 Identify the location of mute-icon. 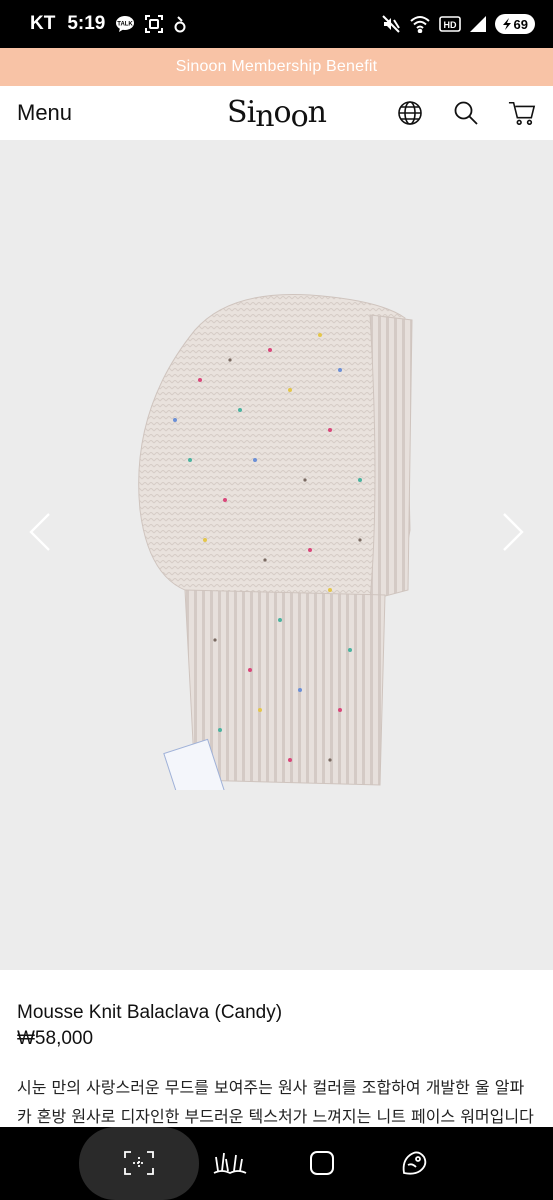
(391, 24).